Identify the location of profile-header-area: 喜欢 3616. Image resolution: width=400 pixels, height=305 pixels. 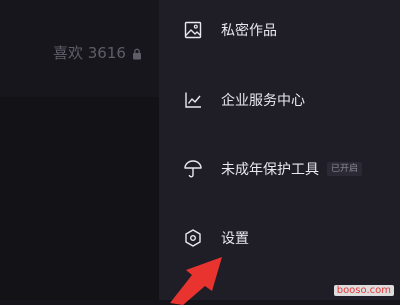
(79, 48).